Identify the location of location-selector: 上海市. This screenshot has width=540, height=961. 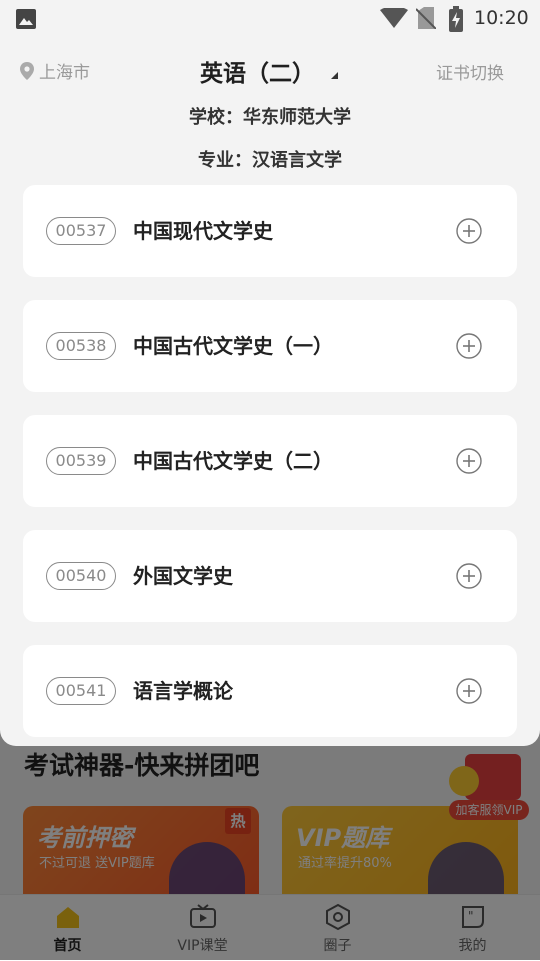
(55, 70).